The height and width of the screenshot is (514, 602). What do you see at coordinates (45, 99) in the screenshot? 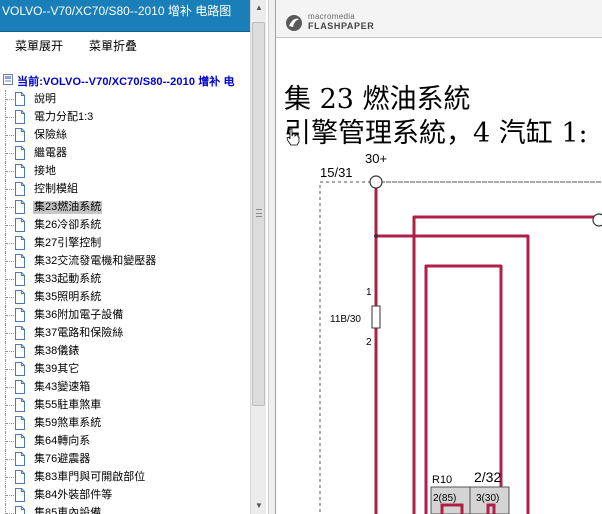
I see `tree-item-label: 說明` at bounding box center [45, 99].